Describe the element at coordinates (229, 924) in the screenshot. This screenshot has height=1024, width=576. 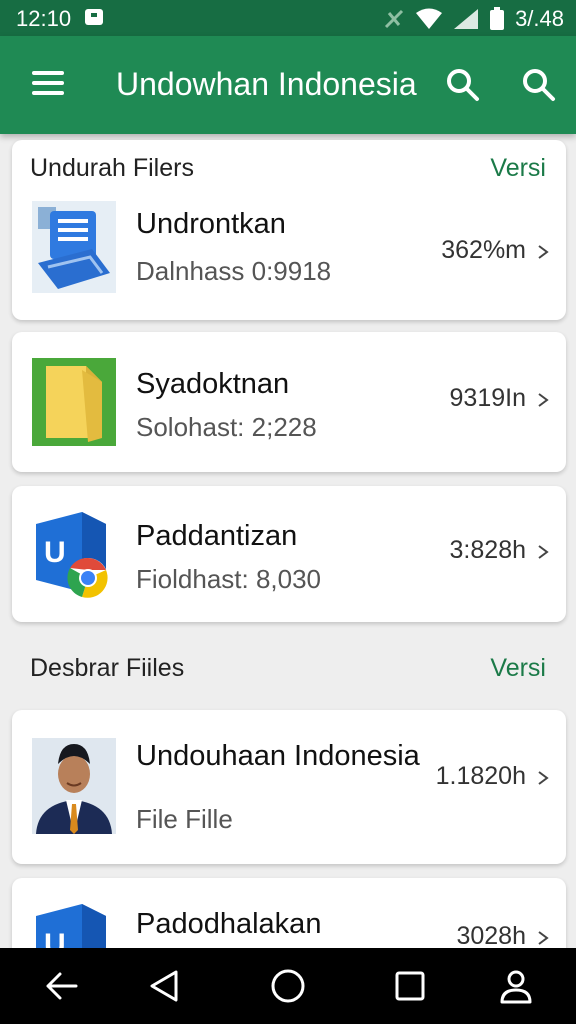
I see `file-name: Padodhalakan` at that location.